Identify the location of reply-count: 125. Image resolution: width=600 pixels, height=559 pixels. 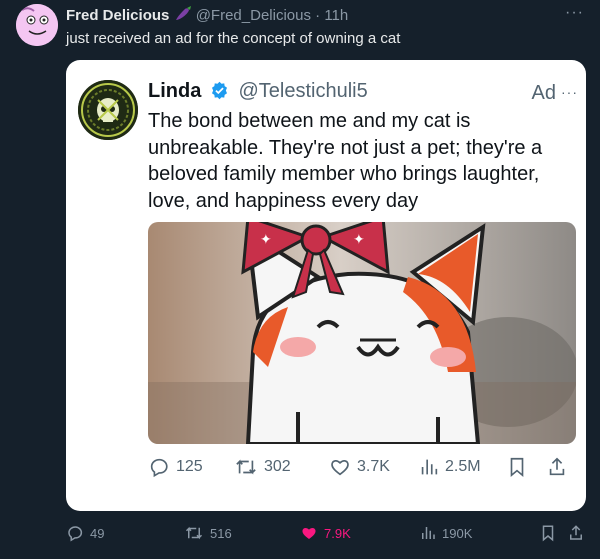
(189, 466).